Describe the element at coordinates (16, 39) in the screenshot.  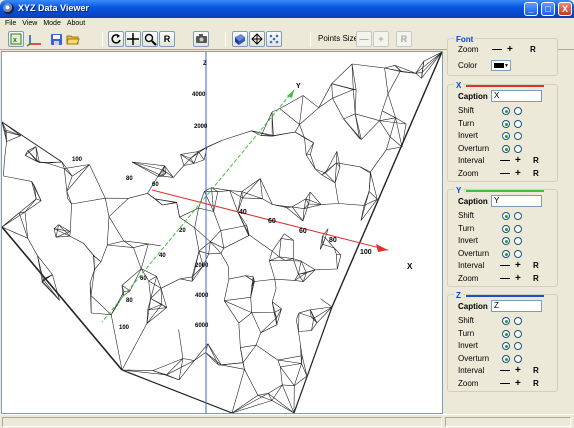
I see `table-icon: x` at that location.